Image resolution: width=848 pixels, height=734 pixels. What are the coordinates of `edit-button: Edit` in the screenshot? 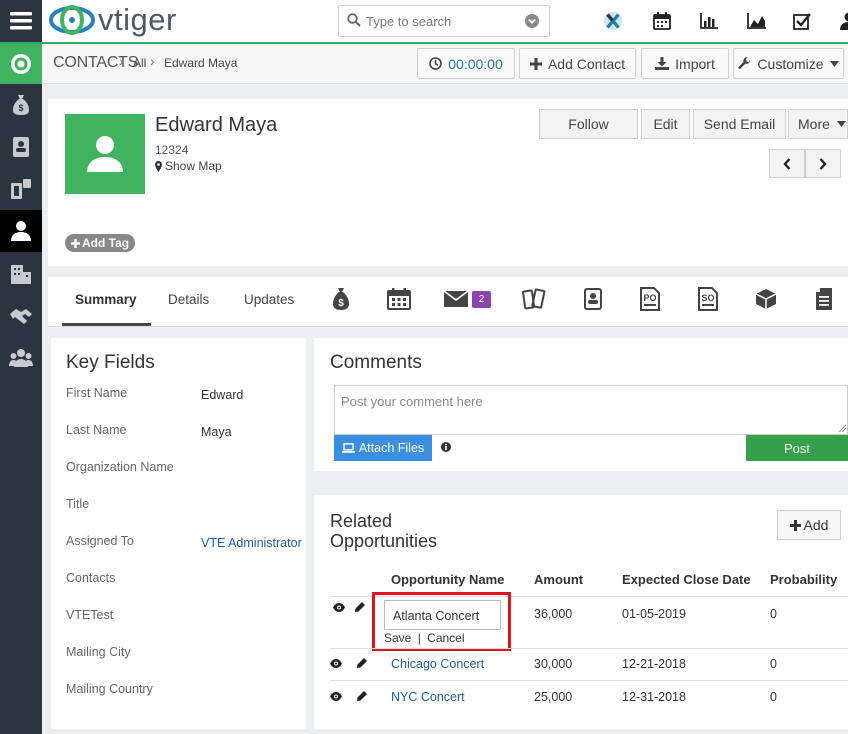 It's located at (665, 124).